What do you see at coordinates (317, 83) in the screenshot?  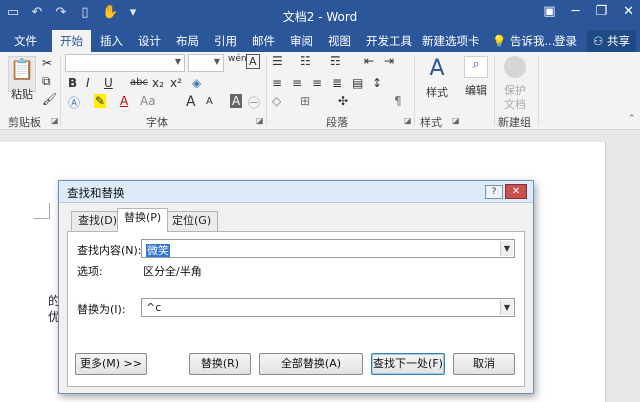 I see `align-right-icon: ≡` at bounding box center [317, 83].